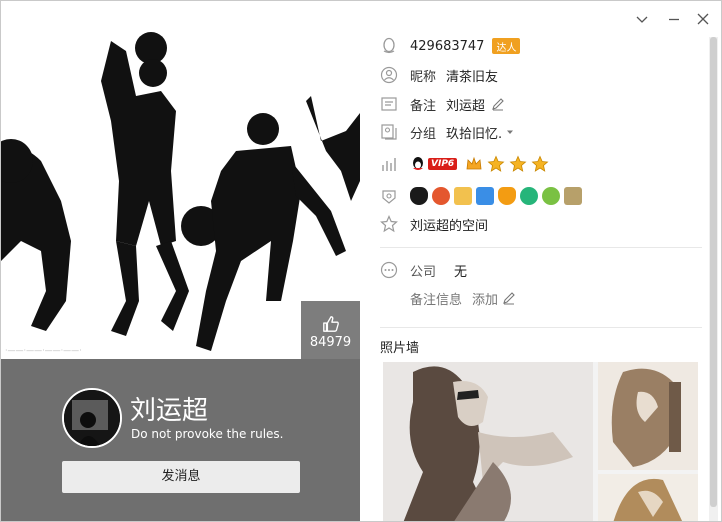 This screenshot has width=722, height=522. Describe the element at coordinates (389, 45) in the screenshot. I see `penguin-icon` at that location.